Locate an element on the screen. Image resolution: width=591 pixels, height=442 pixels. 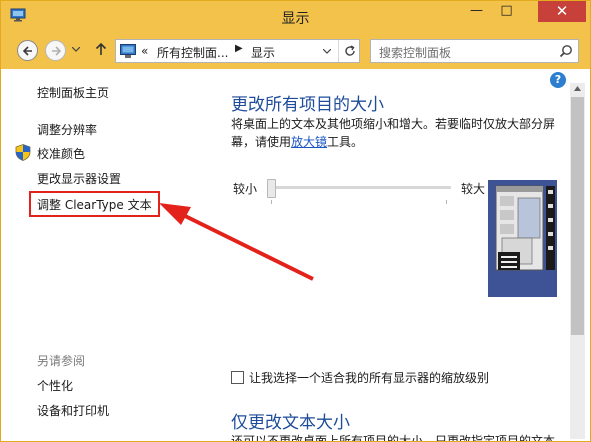
arrow-left-icon is located at coordinates (27, 51).